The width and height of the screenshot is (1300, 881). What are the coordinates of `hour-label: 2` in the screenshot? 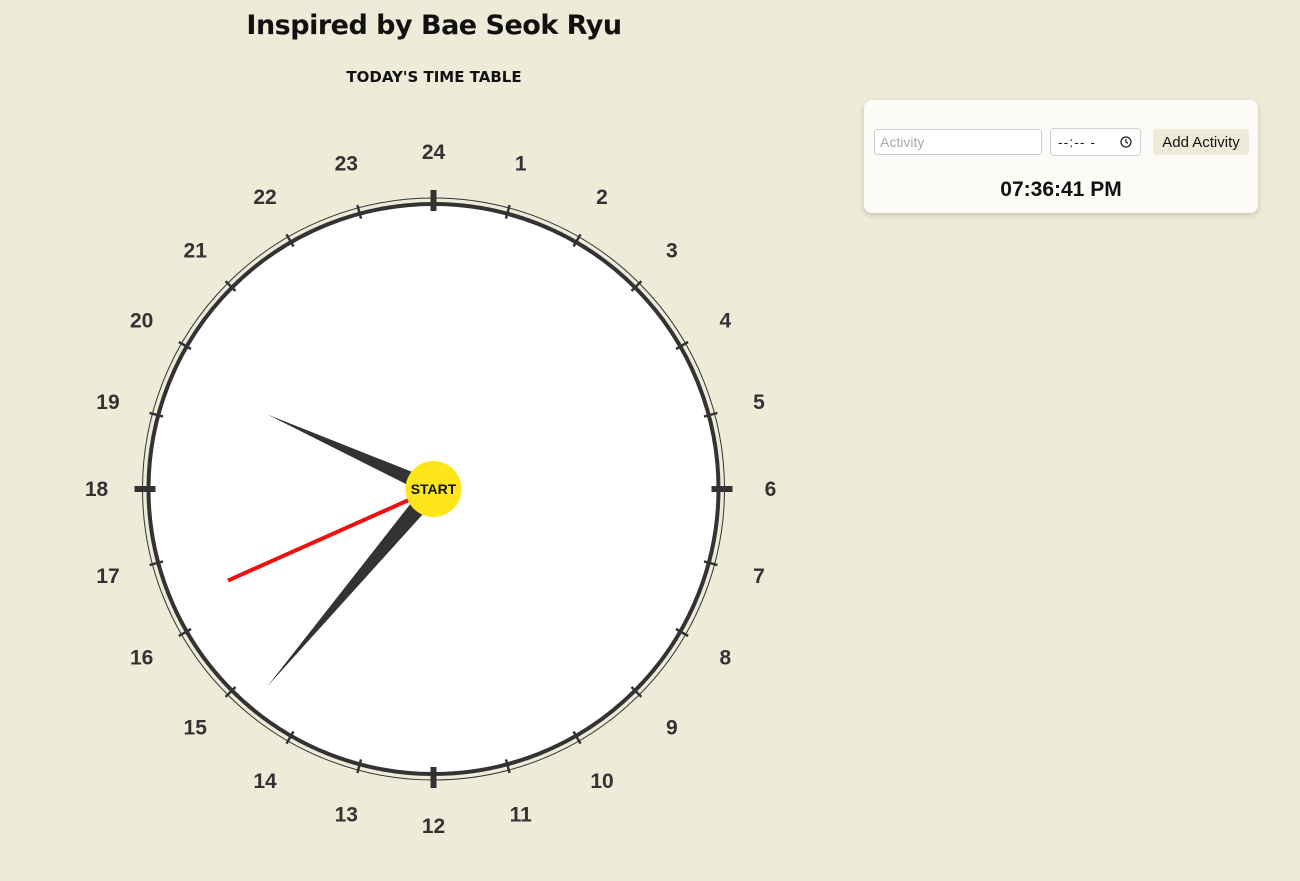 It's located at (602, 197).